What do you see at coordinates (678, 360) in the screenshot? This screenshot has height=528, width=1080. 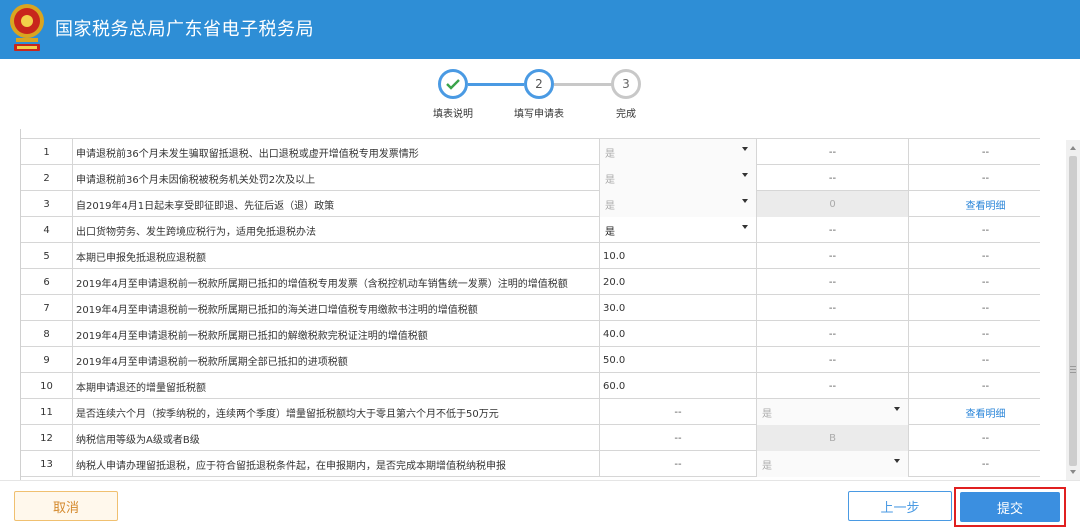 I see `value-input: 50.0` at bounding box center [678, 360].